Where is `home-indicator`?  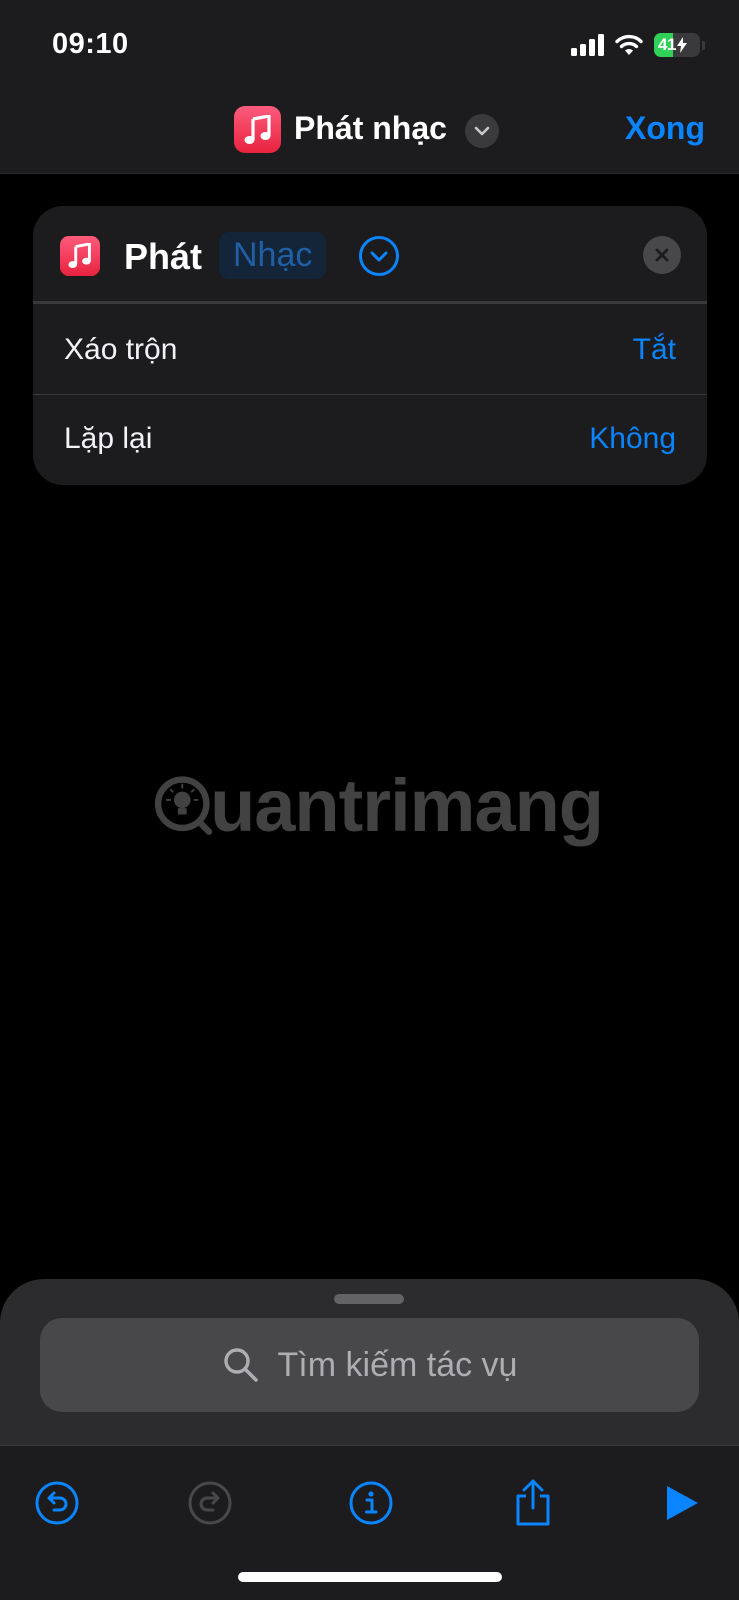 home-indicator is located at coordinates (370, 1577).